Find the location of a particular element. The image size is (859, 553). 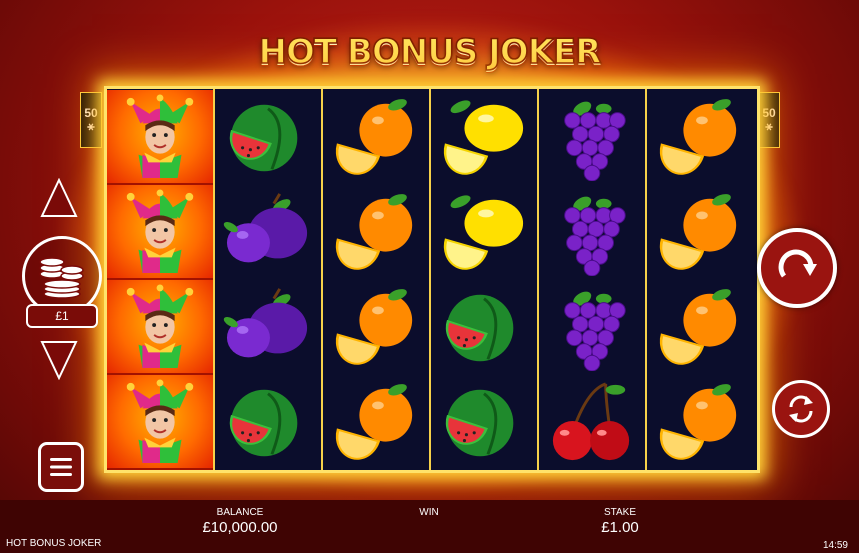

clock: 14:59 is located at coordinates (835, 545).